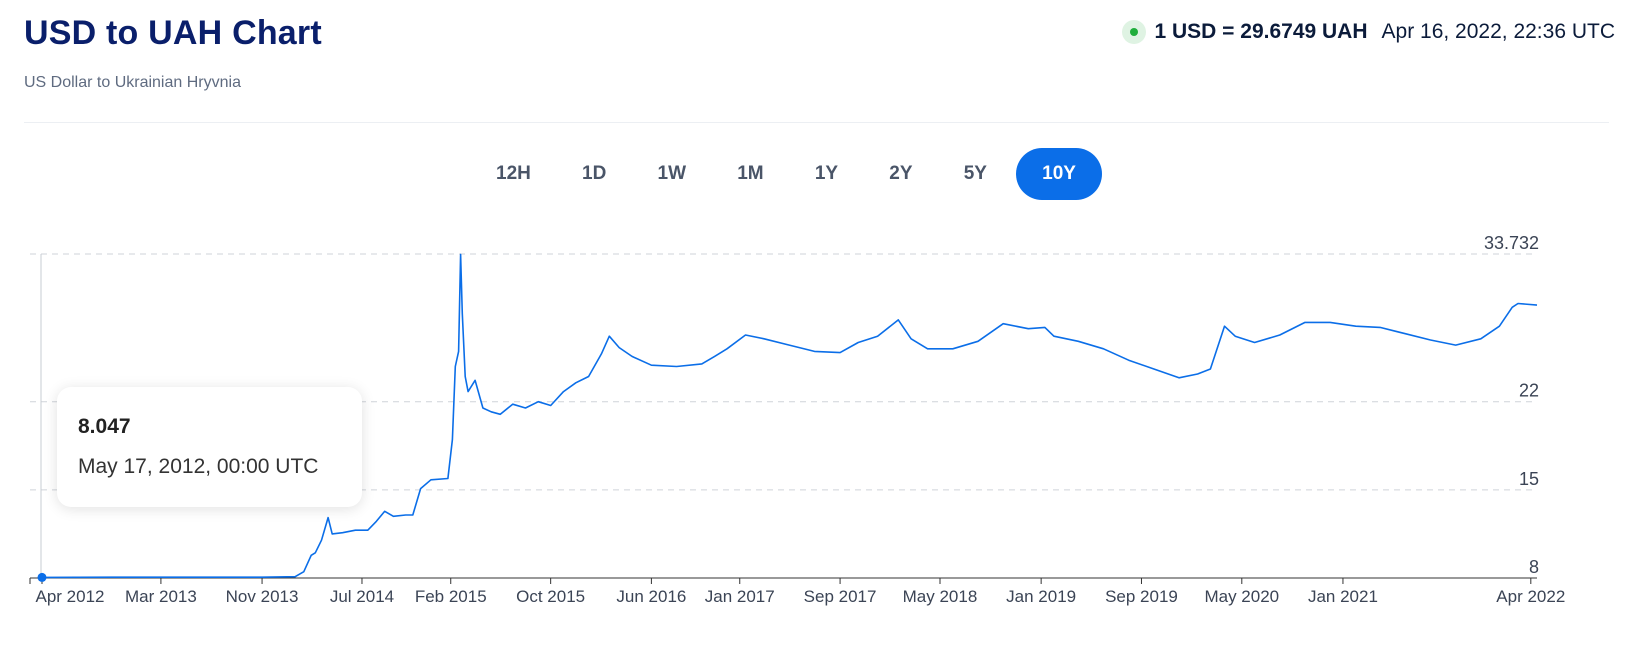 This screenshot has height=667, width=1633. What do you see at coordinates (1534, 567) in the screenshot?
I see `y-tick-label: 8` at bounding box center [1534, 567].